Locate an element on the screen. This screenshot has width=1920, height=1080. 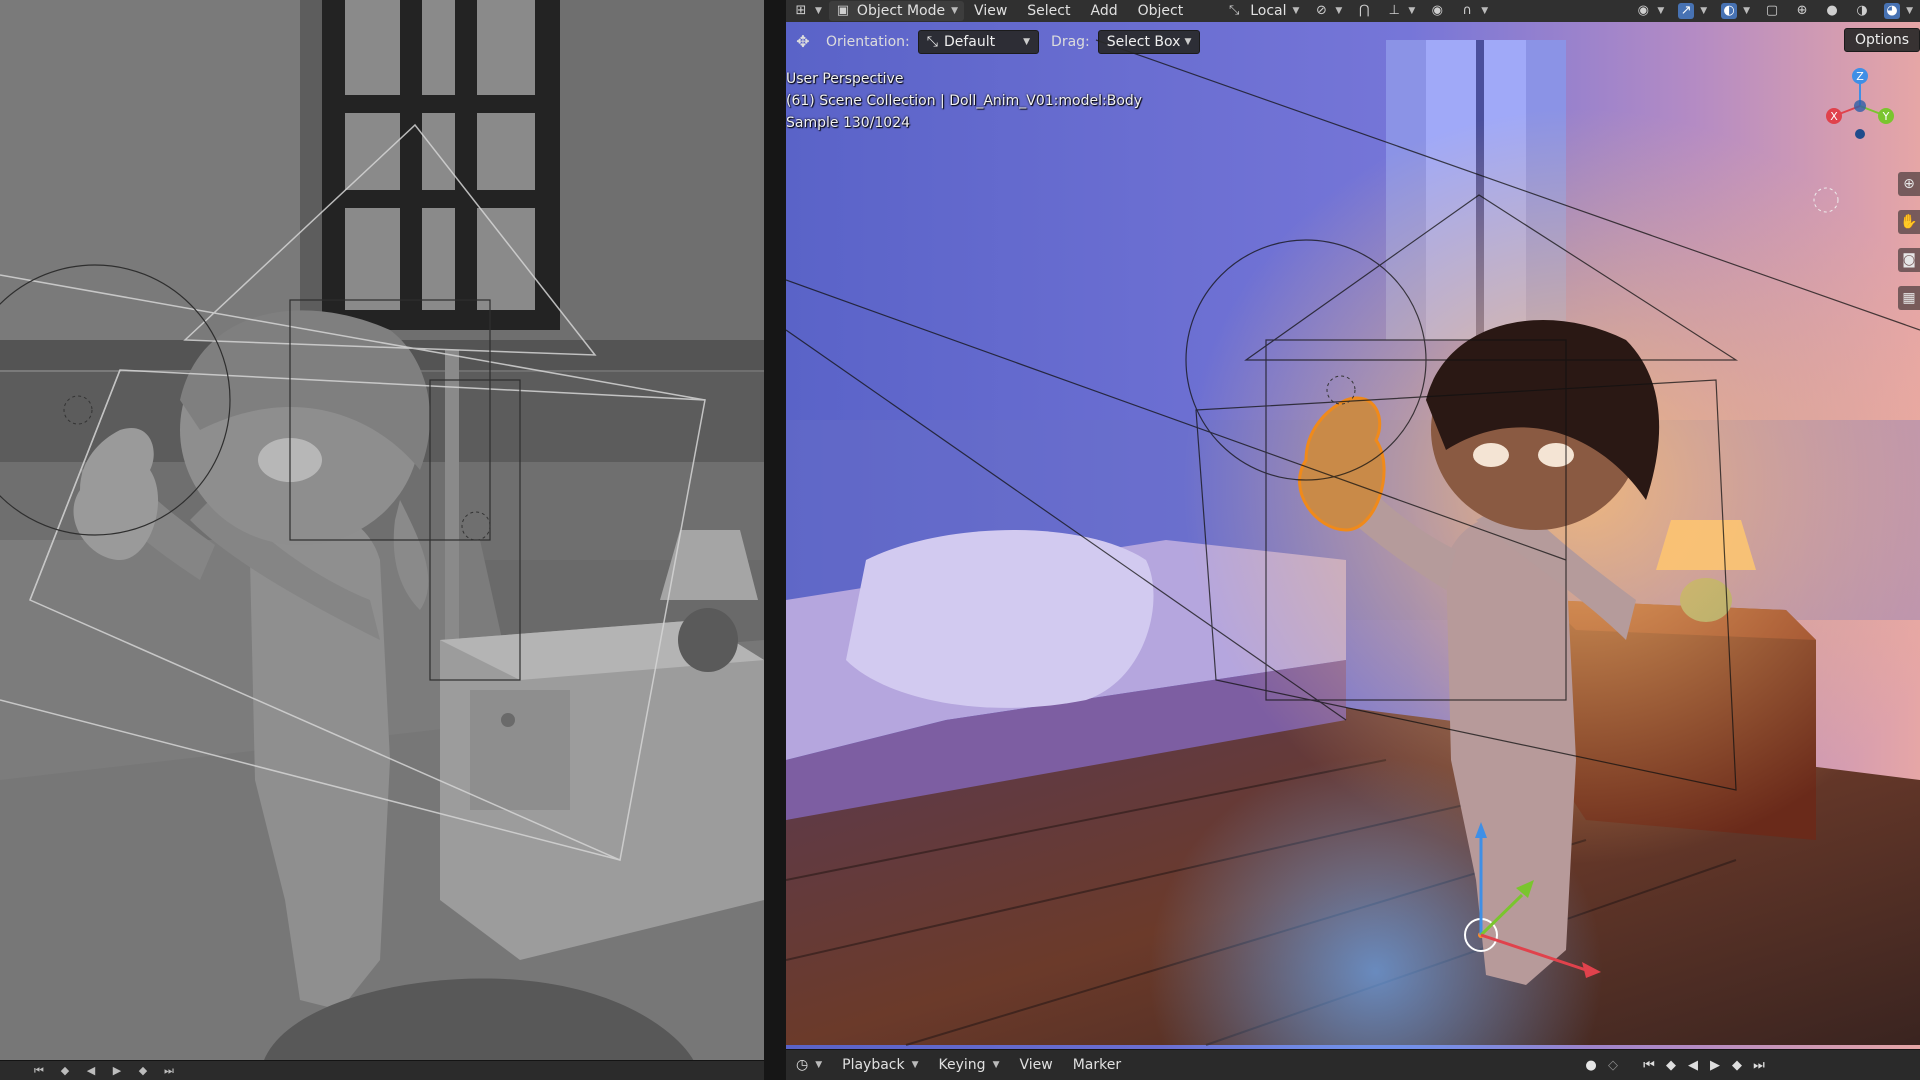
jump-next-keyframe-icon: ◆ is located at coordinates (1737, 1065).